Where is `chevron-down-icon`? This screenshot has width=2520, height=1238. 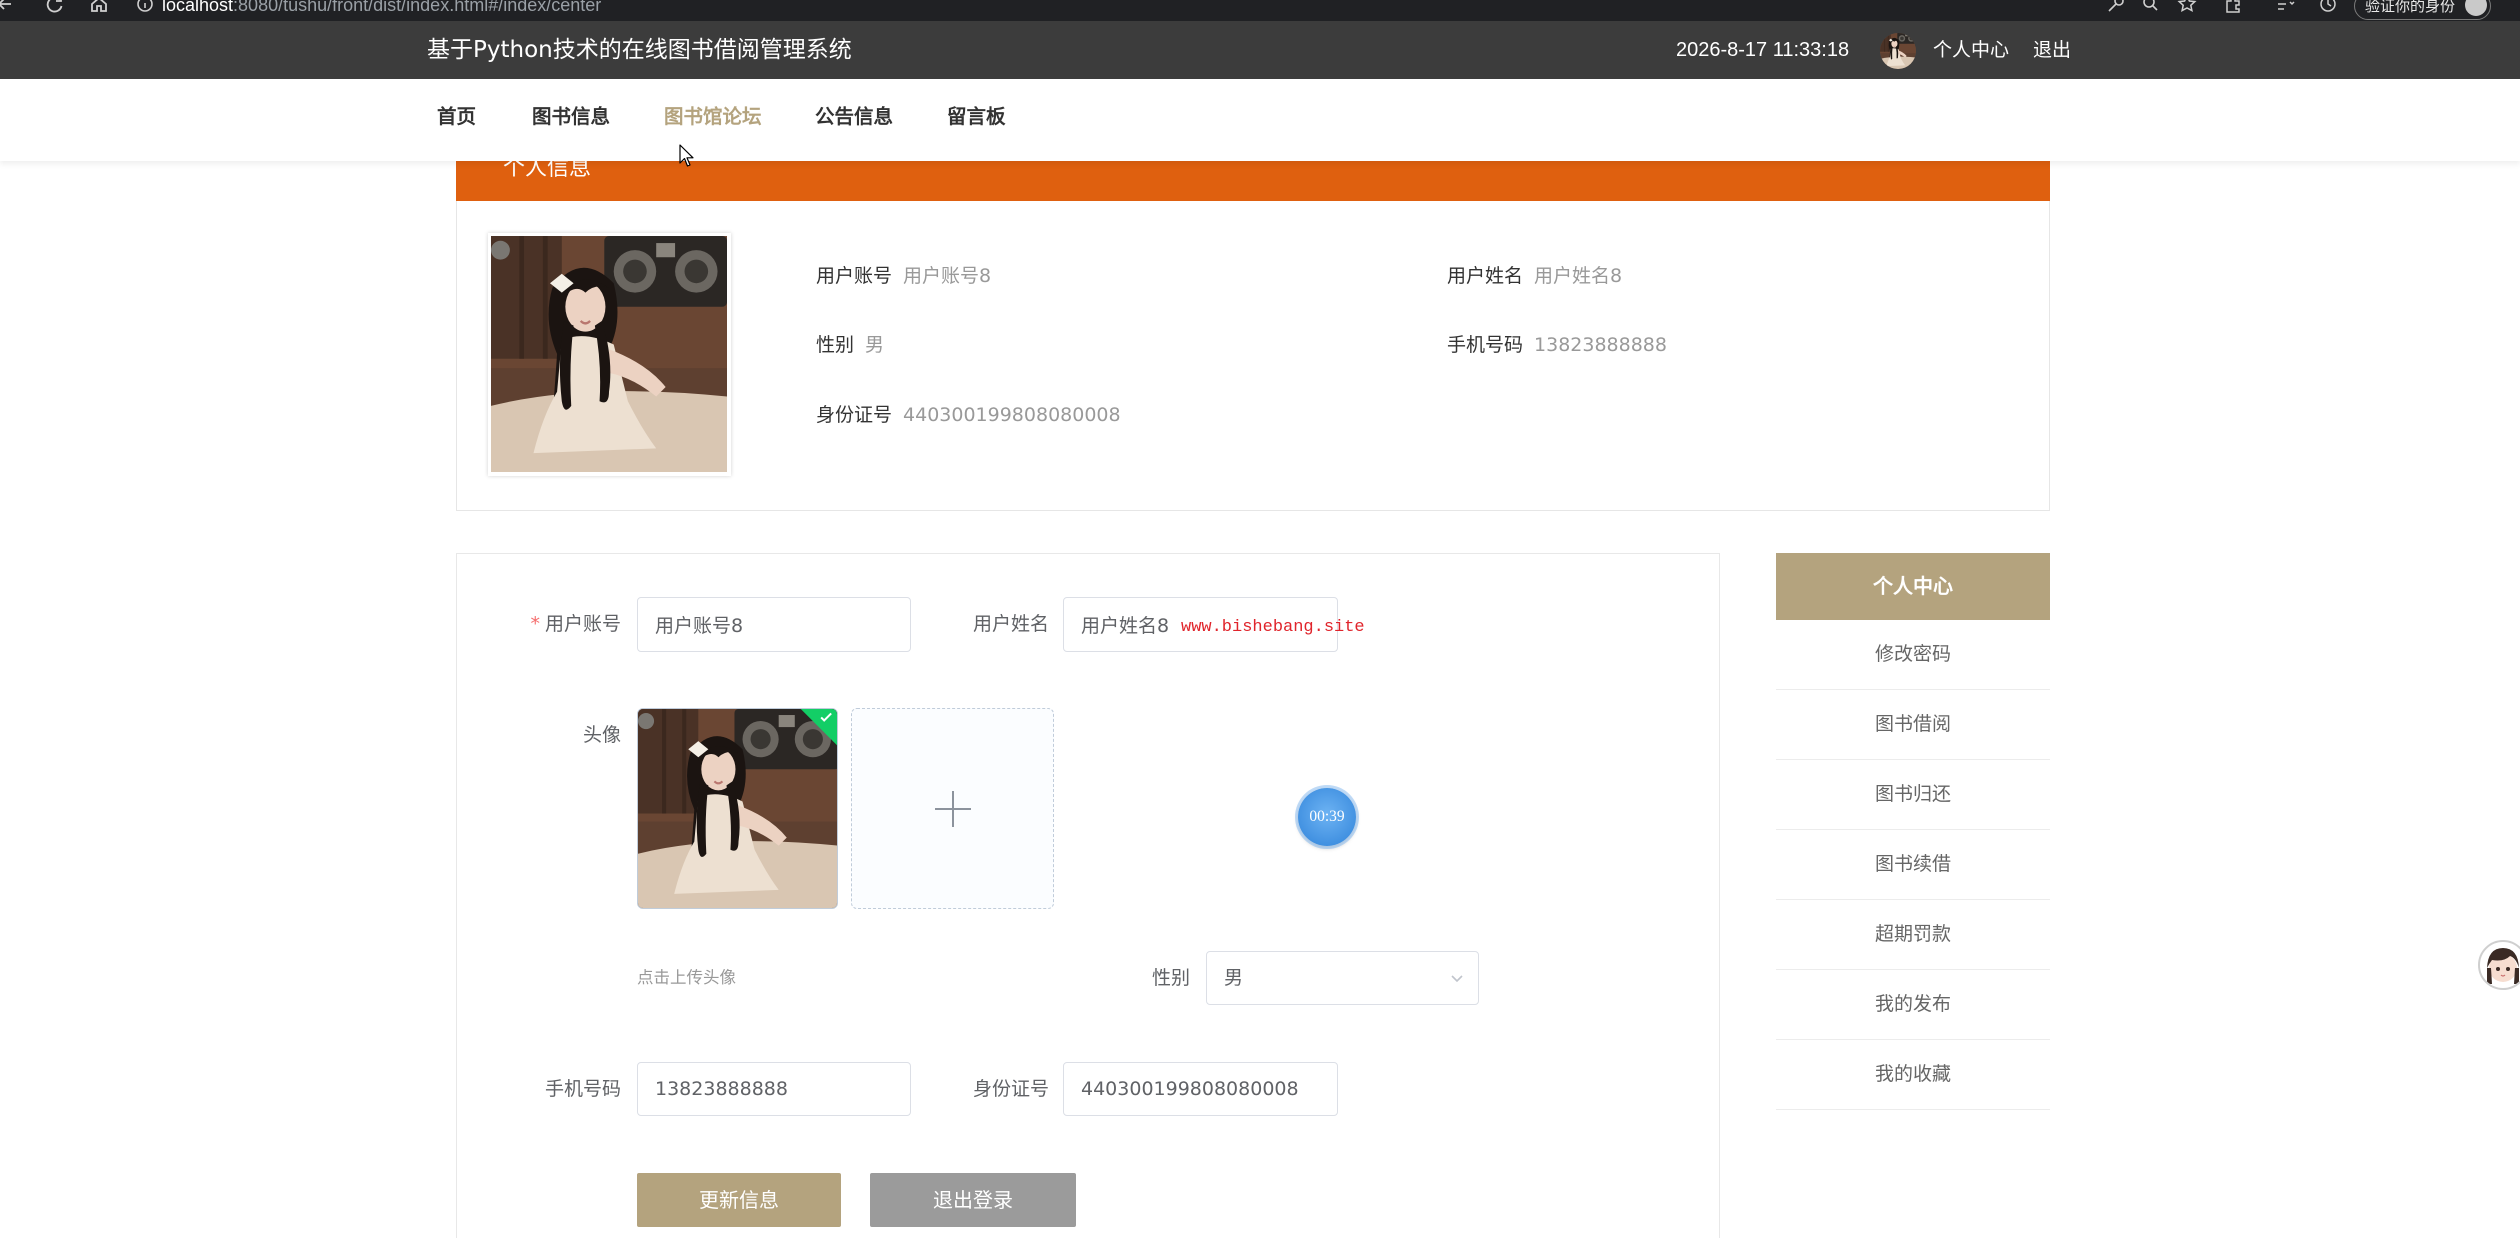
chevron-down-icon is located at coordinates (1457, 979).